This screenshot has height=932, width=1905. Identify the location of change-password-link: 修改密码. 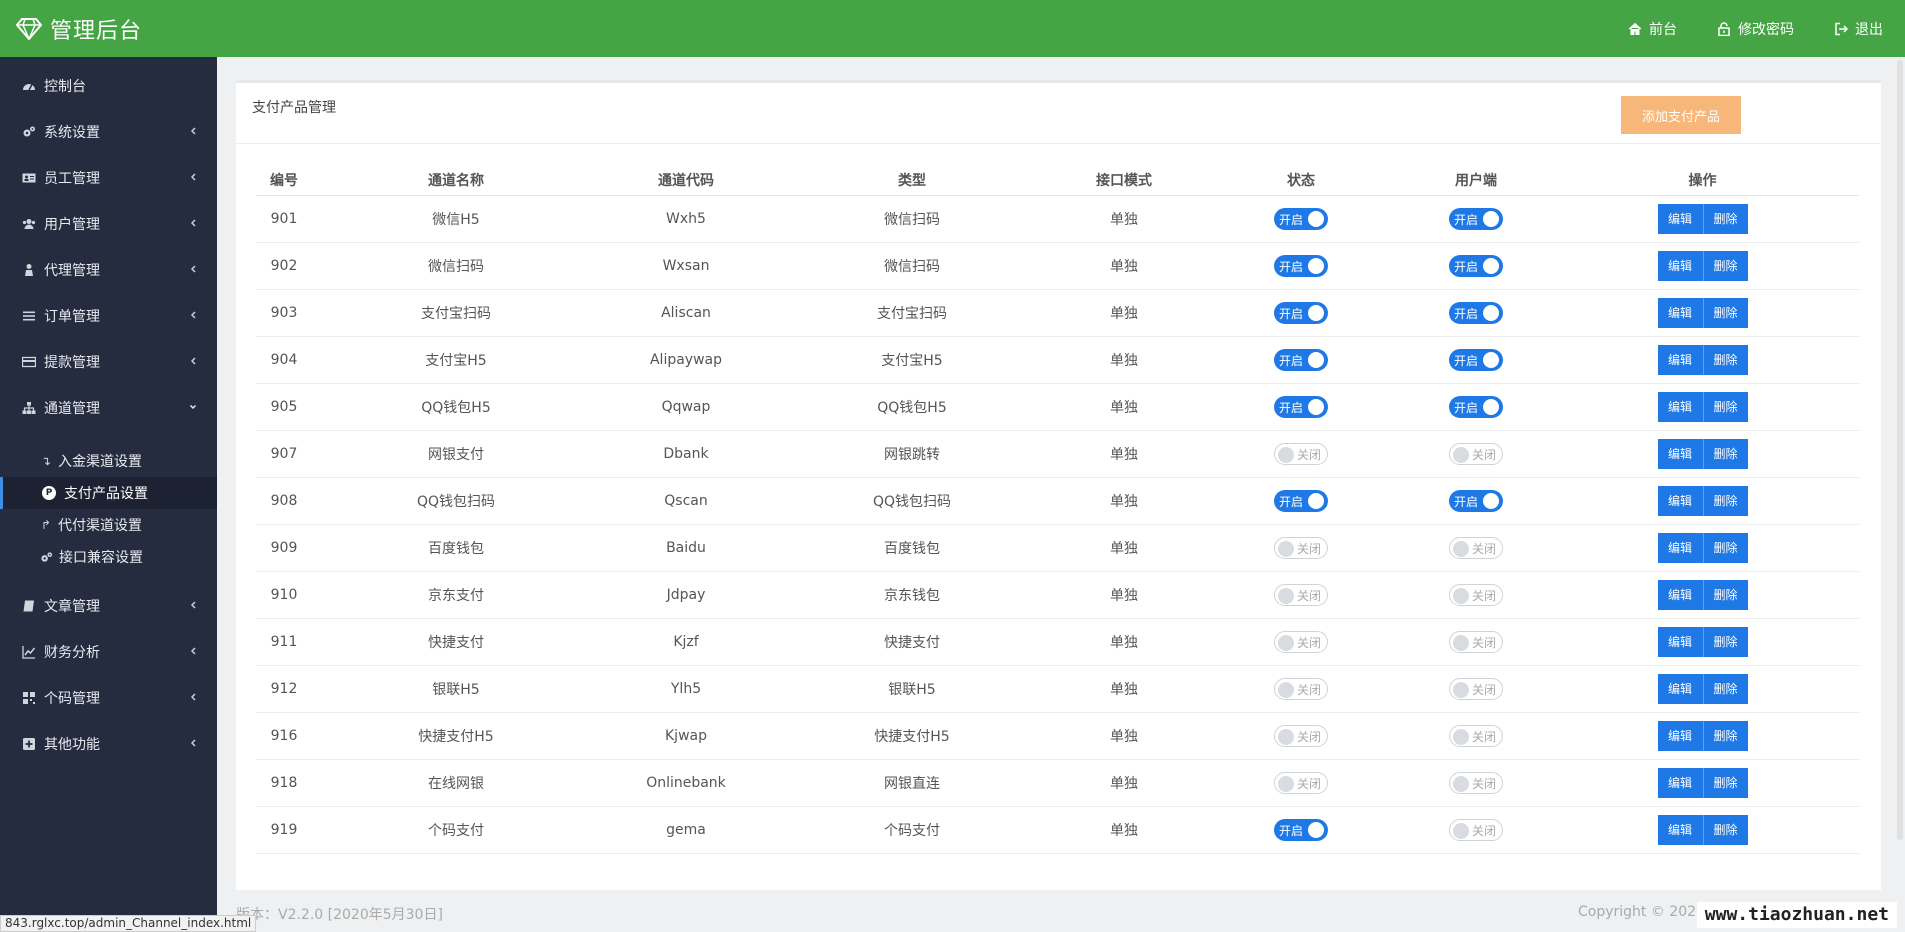
(1755, 29).